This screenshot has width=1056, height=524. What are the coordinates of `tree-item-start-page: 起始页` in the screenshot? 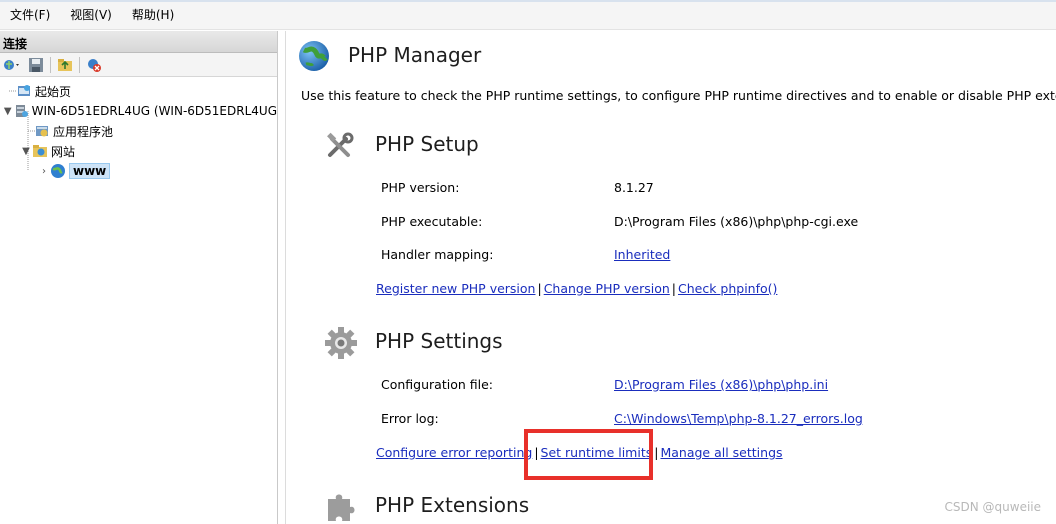 It's located at (138, 91).